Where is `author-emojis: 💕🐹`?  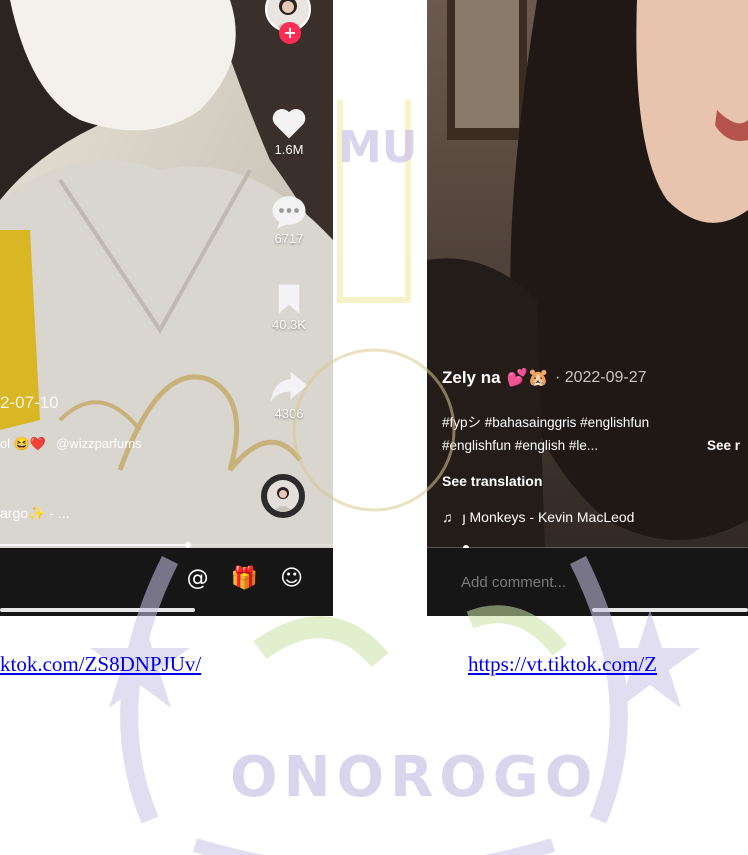
author-emojis: 💕🐹 is located at coordinates (527, 377).